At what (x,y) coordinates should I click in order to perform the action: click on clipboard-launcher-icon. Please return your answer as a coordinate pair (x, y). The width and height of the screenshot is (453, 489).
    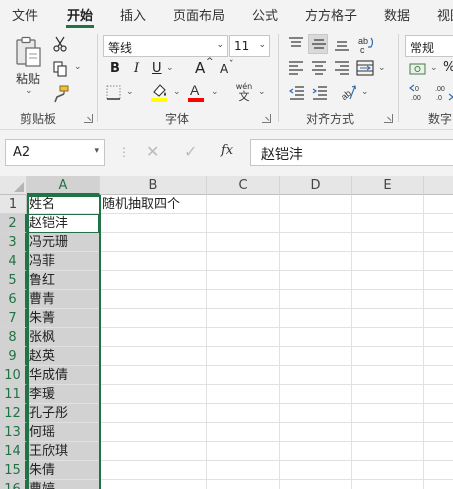
    Looking at the image, I should click on (88, 118).